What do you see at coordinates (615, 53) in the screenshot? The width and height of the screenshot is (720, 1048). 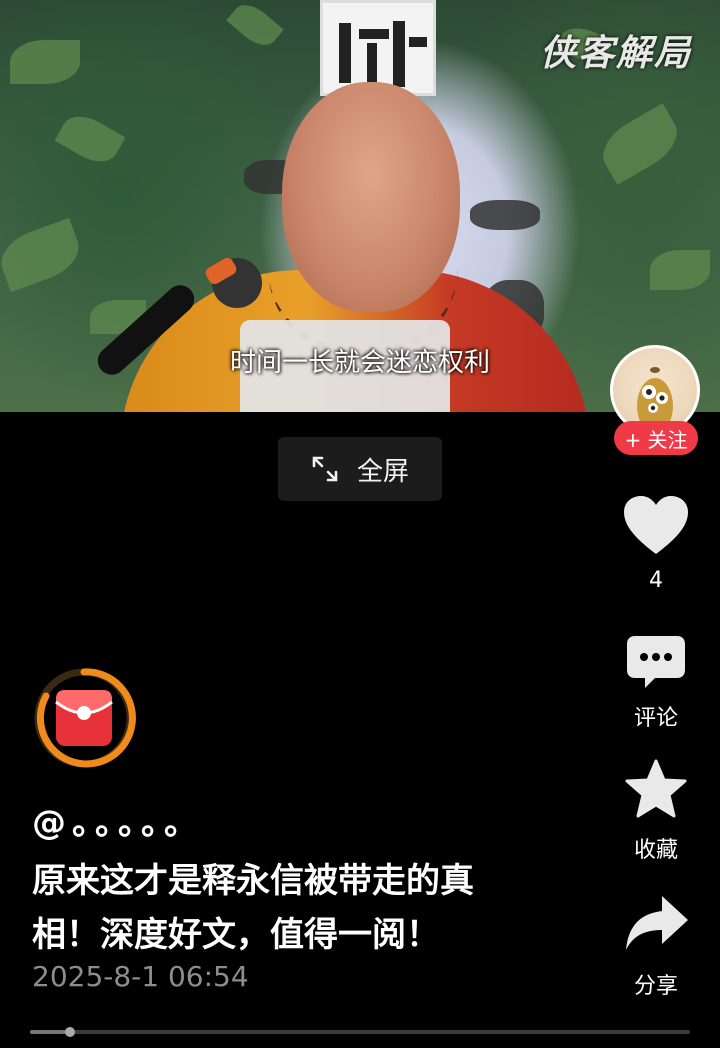 I see `channel-watermark: 侠客解局` at bounding box center [615, 53].